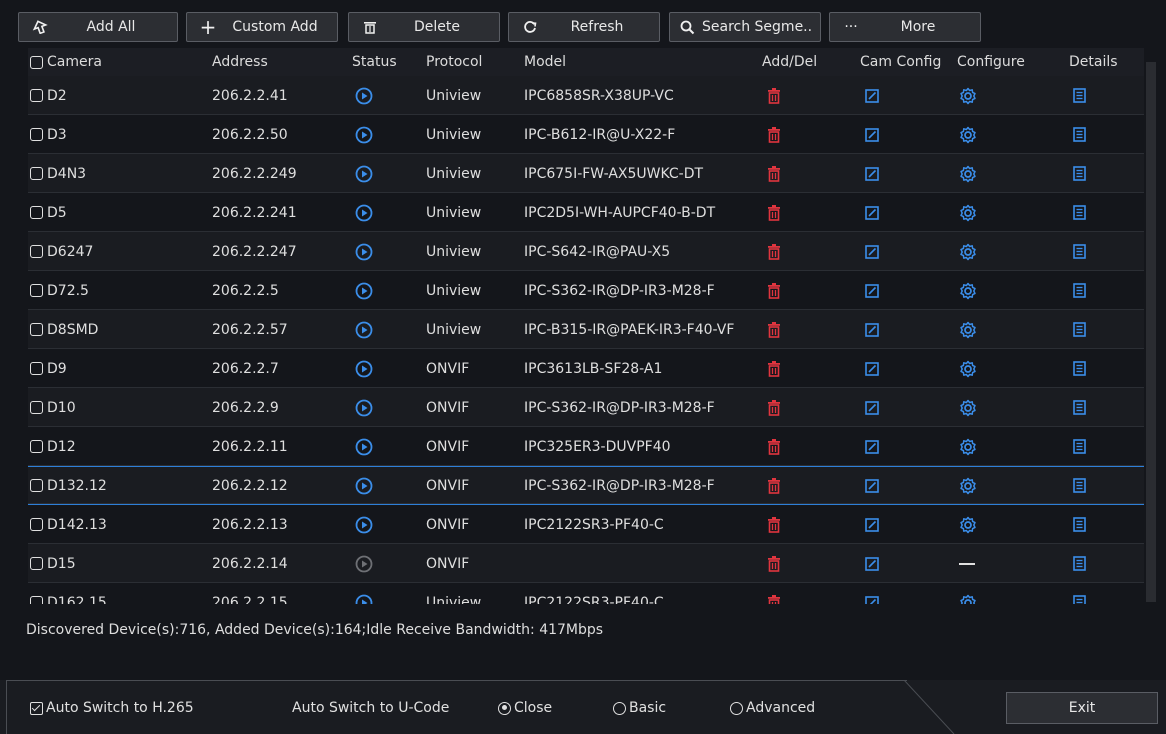 The image size is (1166, 734). I want to click on add-all-button: Add All, so click(98, 27).